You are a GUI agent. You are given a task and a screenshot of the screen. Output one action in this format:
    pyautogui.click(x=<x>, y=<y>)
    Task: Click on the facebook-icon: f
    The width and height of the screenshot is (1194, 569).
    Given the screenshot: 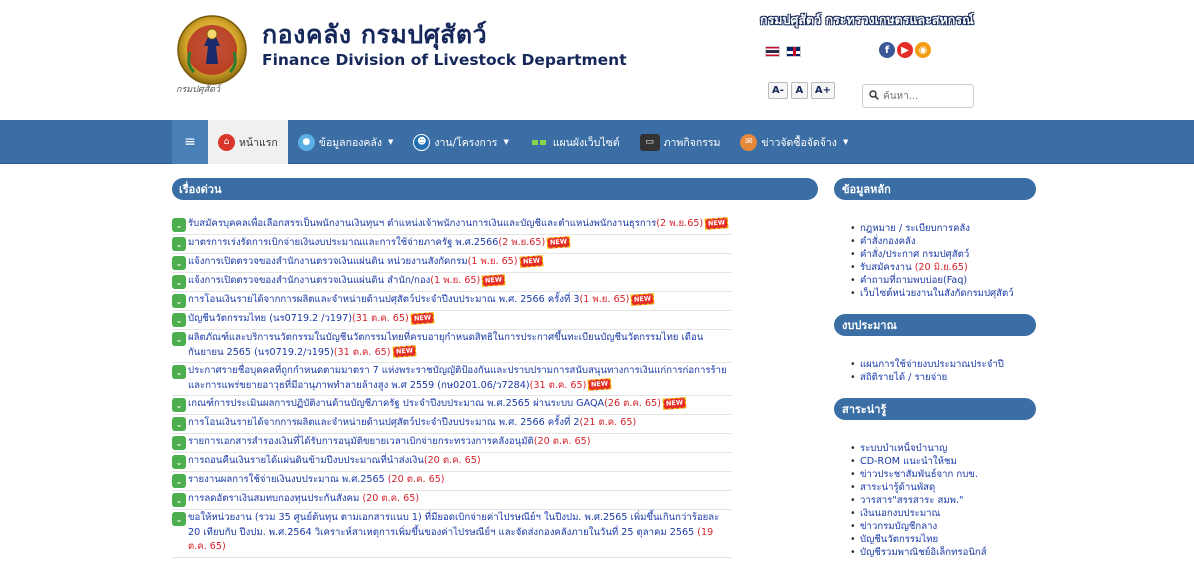 What is the action you would take?
    pyautogui.click(x=887, y=50)
    